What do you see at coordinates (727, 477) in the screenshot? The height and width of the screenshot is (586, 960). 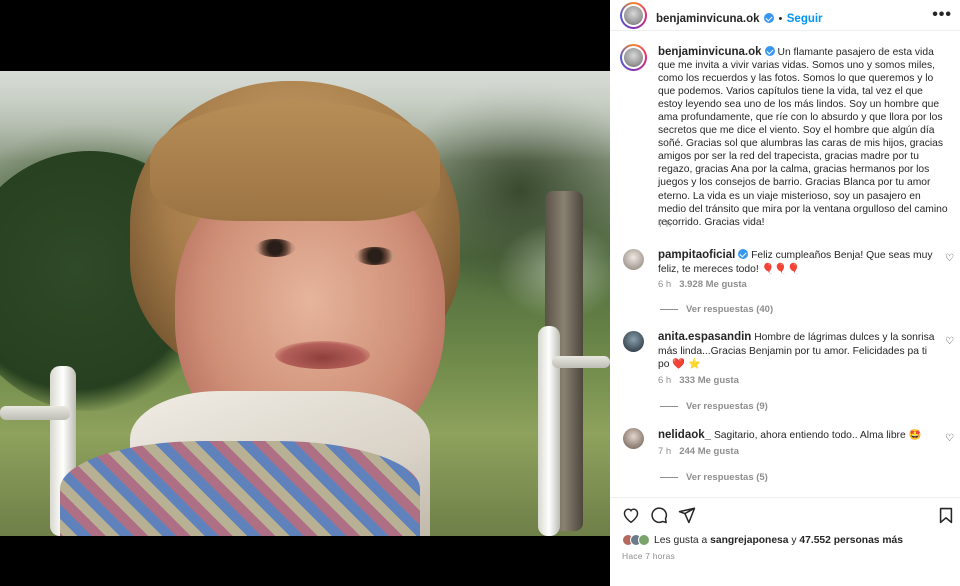 I see `view-replies-label: Ver respuestas (5)` at bounding box center [727, 477].